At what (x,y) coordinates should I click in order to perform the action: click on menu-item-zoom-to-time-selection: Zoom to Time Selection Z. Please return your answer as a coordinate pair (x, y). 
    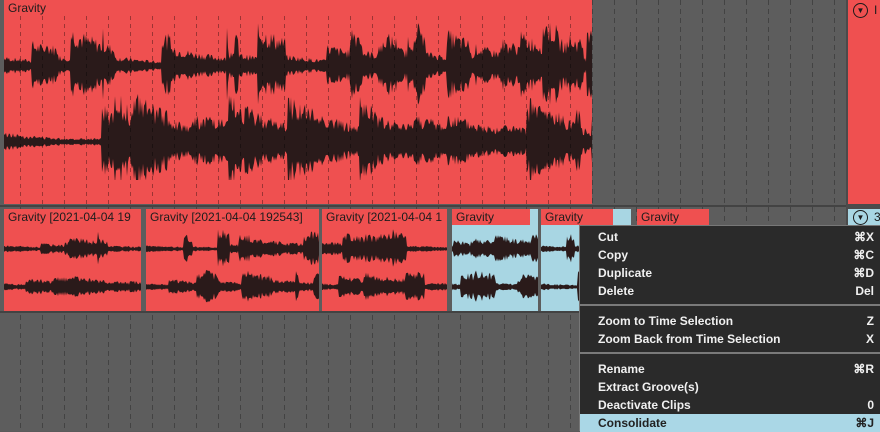
    Looking at the image, I should click on (730, 321).